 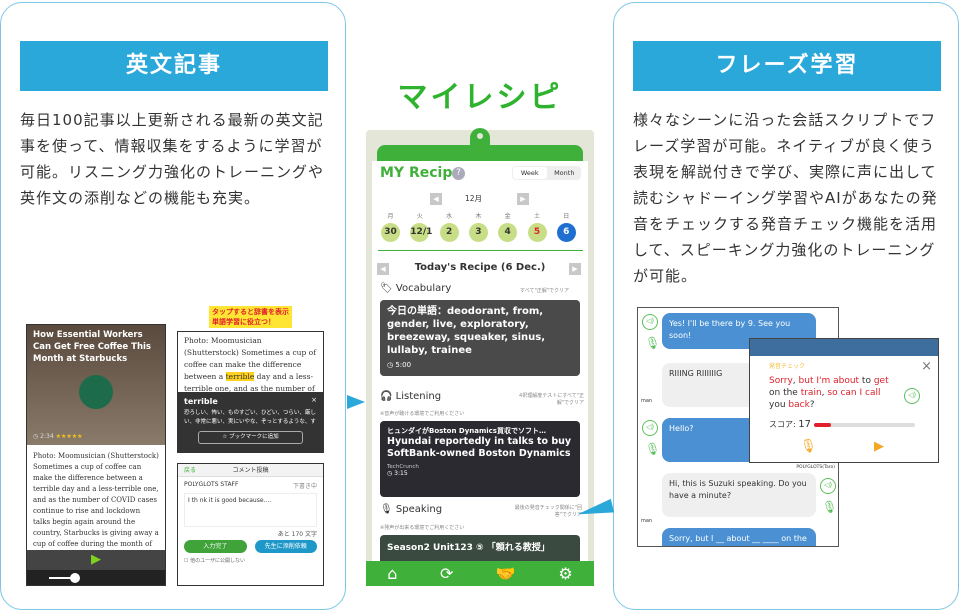 I want to click on settings-icon: ⚙, so click(x=565, y=573).